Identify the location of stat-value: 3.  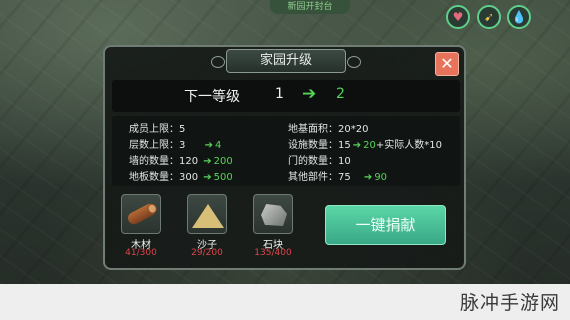
(182, 145).